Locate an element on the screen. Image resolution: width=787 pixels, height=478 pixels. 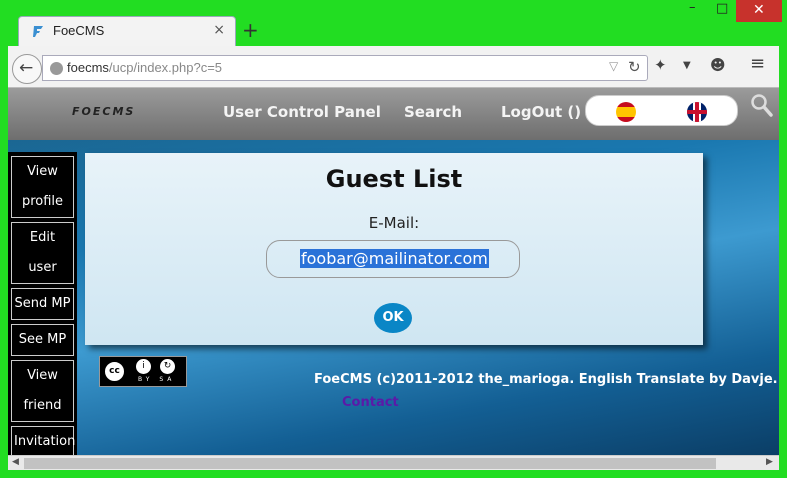
title-bar: FoeCMS × + – □ ✕ is located at coordinates (393, 23).